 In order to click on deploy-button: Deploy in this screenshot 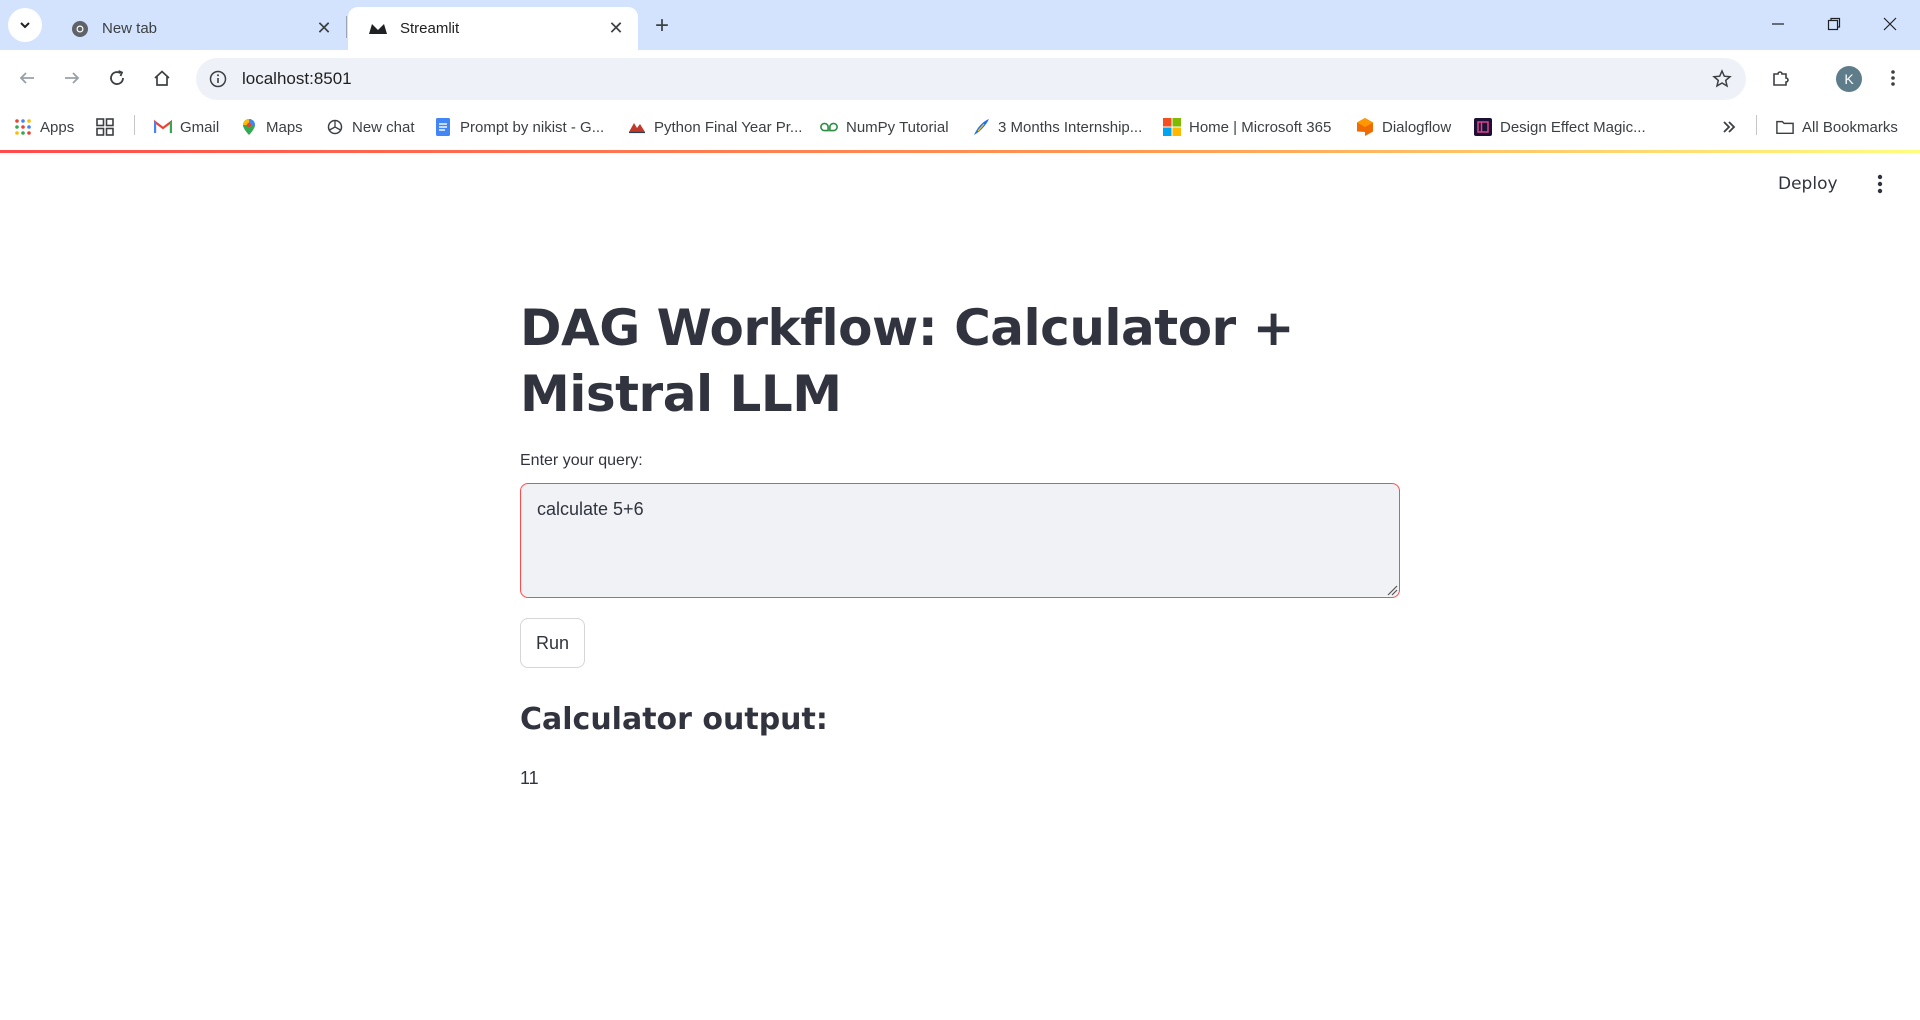, I will do `click(1808, 184)`.